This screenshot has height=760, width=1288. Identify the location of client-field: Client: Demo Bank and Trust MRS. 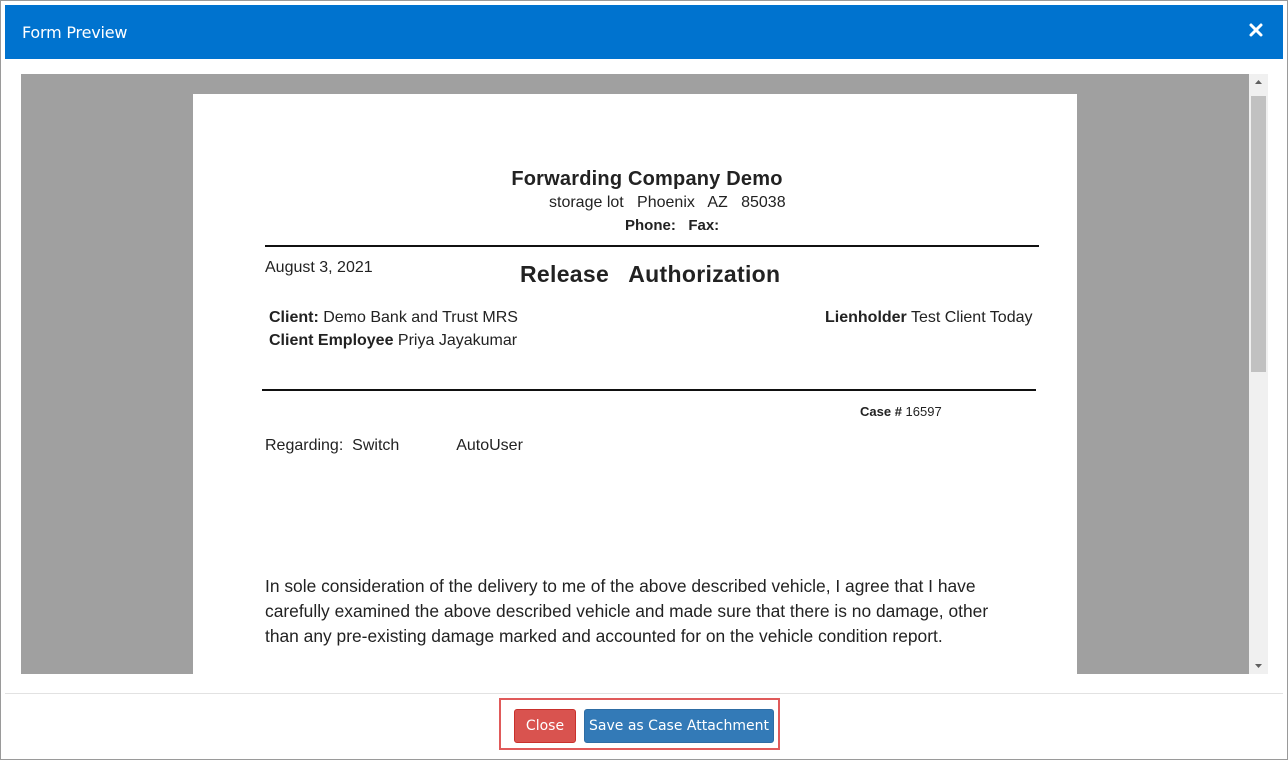
(393, 317).